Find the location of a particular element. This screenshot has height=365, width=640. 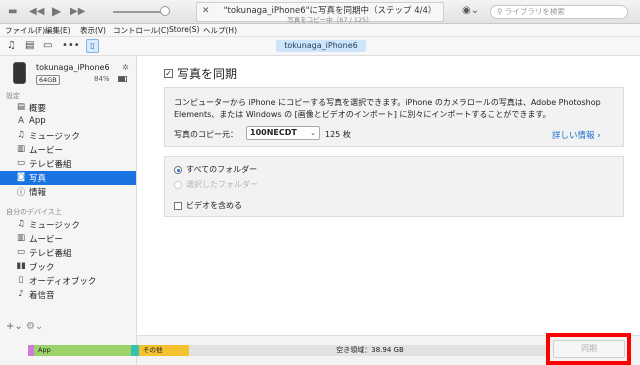

copy-source-select: 100NECDT ⌄ is located at coordinates (283, 133).